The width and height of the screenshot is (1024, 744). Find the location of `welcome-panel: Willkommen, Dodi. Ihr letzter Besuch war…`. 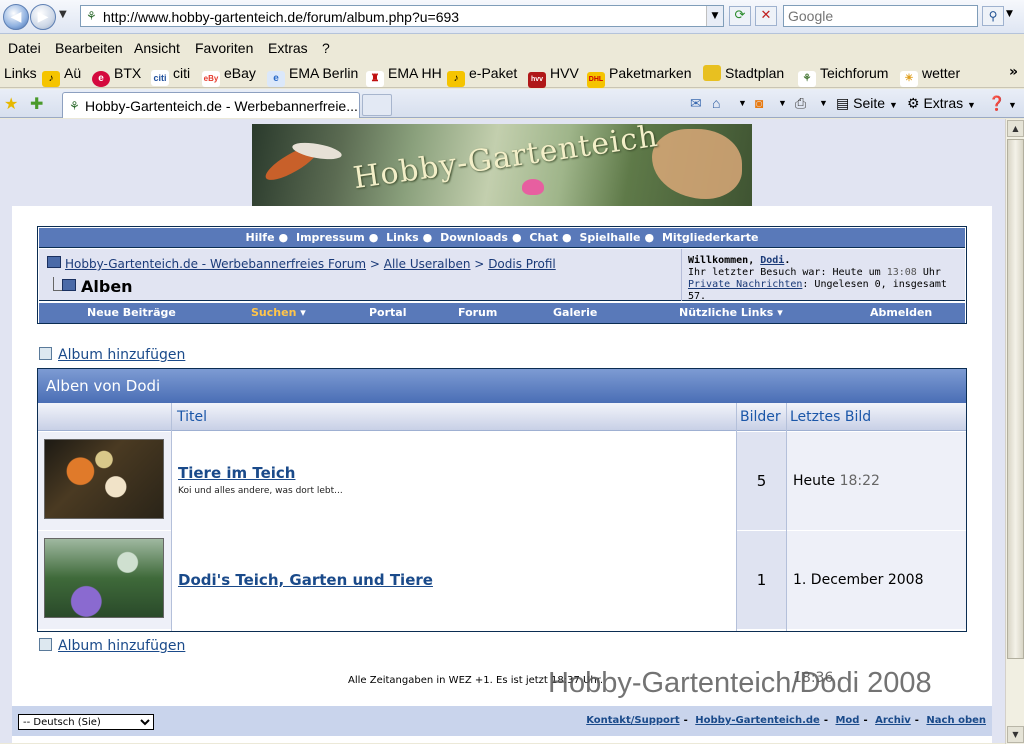

welcome-panel: Willkommen, Dodi. Ihr letzter Besuch war… is located at coordinates (823, 275).